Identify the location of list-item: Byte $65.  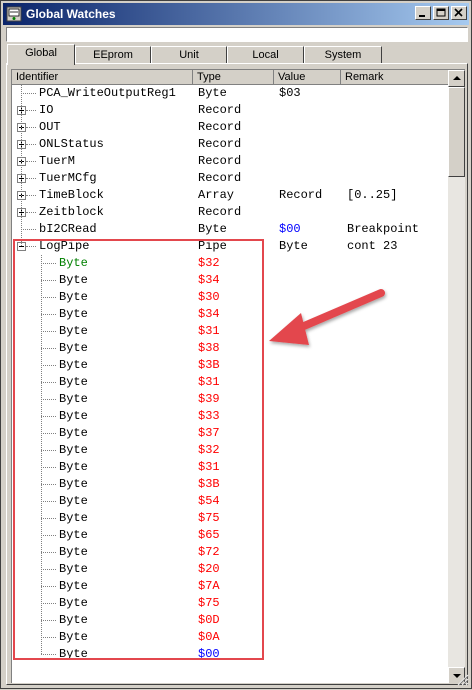
(230, 535).